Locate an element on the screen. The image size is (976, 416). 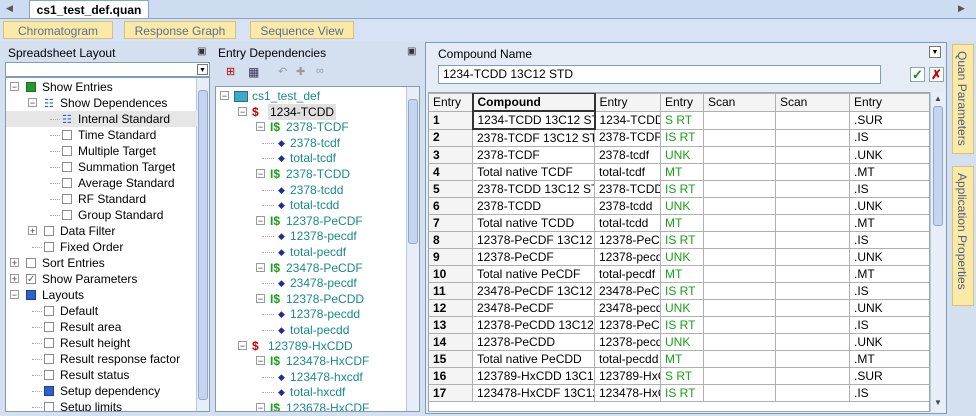
entry-cell: total-pecdd is located at coordinates (627, 359).